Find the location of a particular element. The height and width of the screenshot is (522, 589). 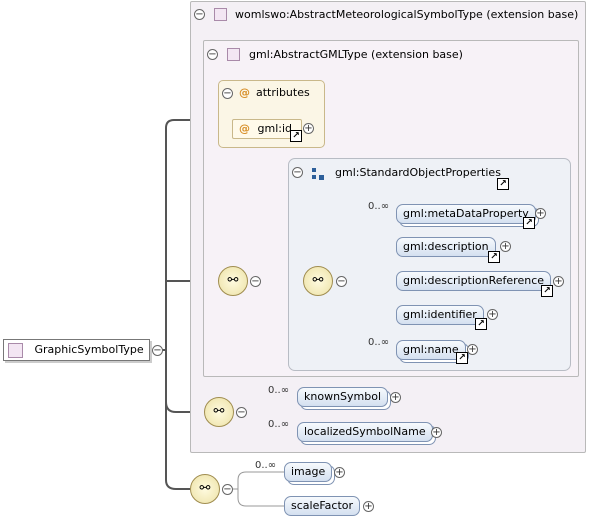

element-label: gml:name is located at coordinates (431, 349).